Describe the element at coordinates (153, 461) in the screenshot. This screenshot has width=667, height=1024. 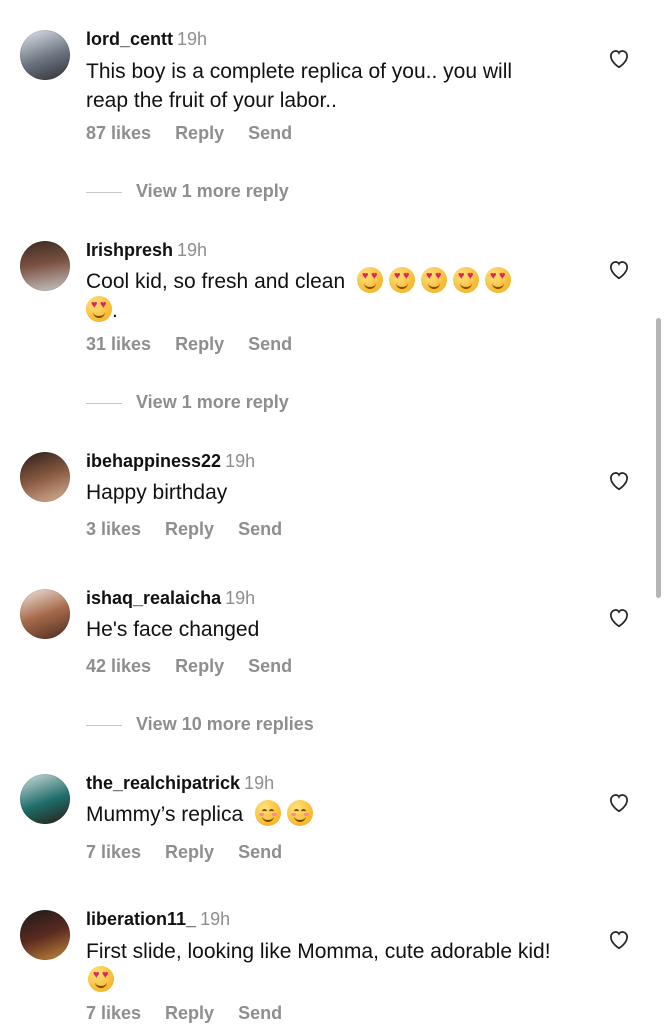
I see `comment-username: ibehappiness22` at that location.